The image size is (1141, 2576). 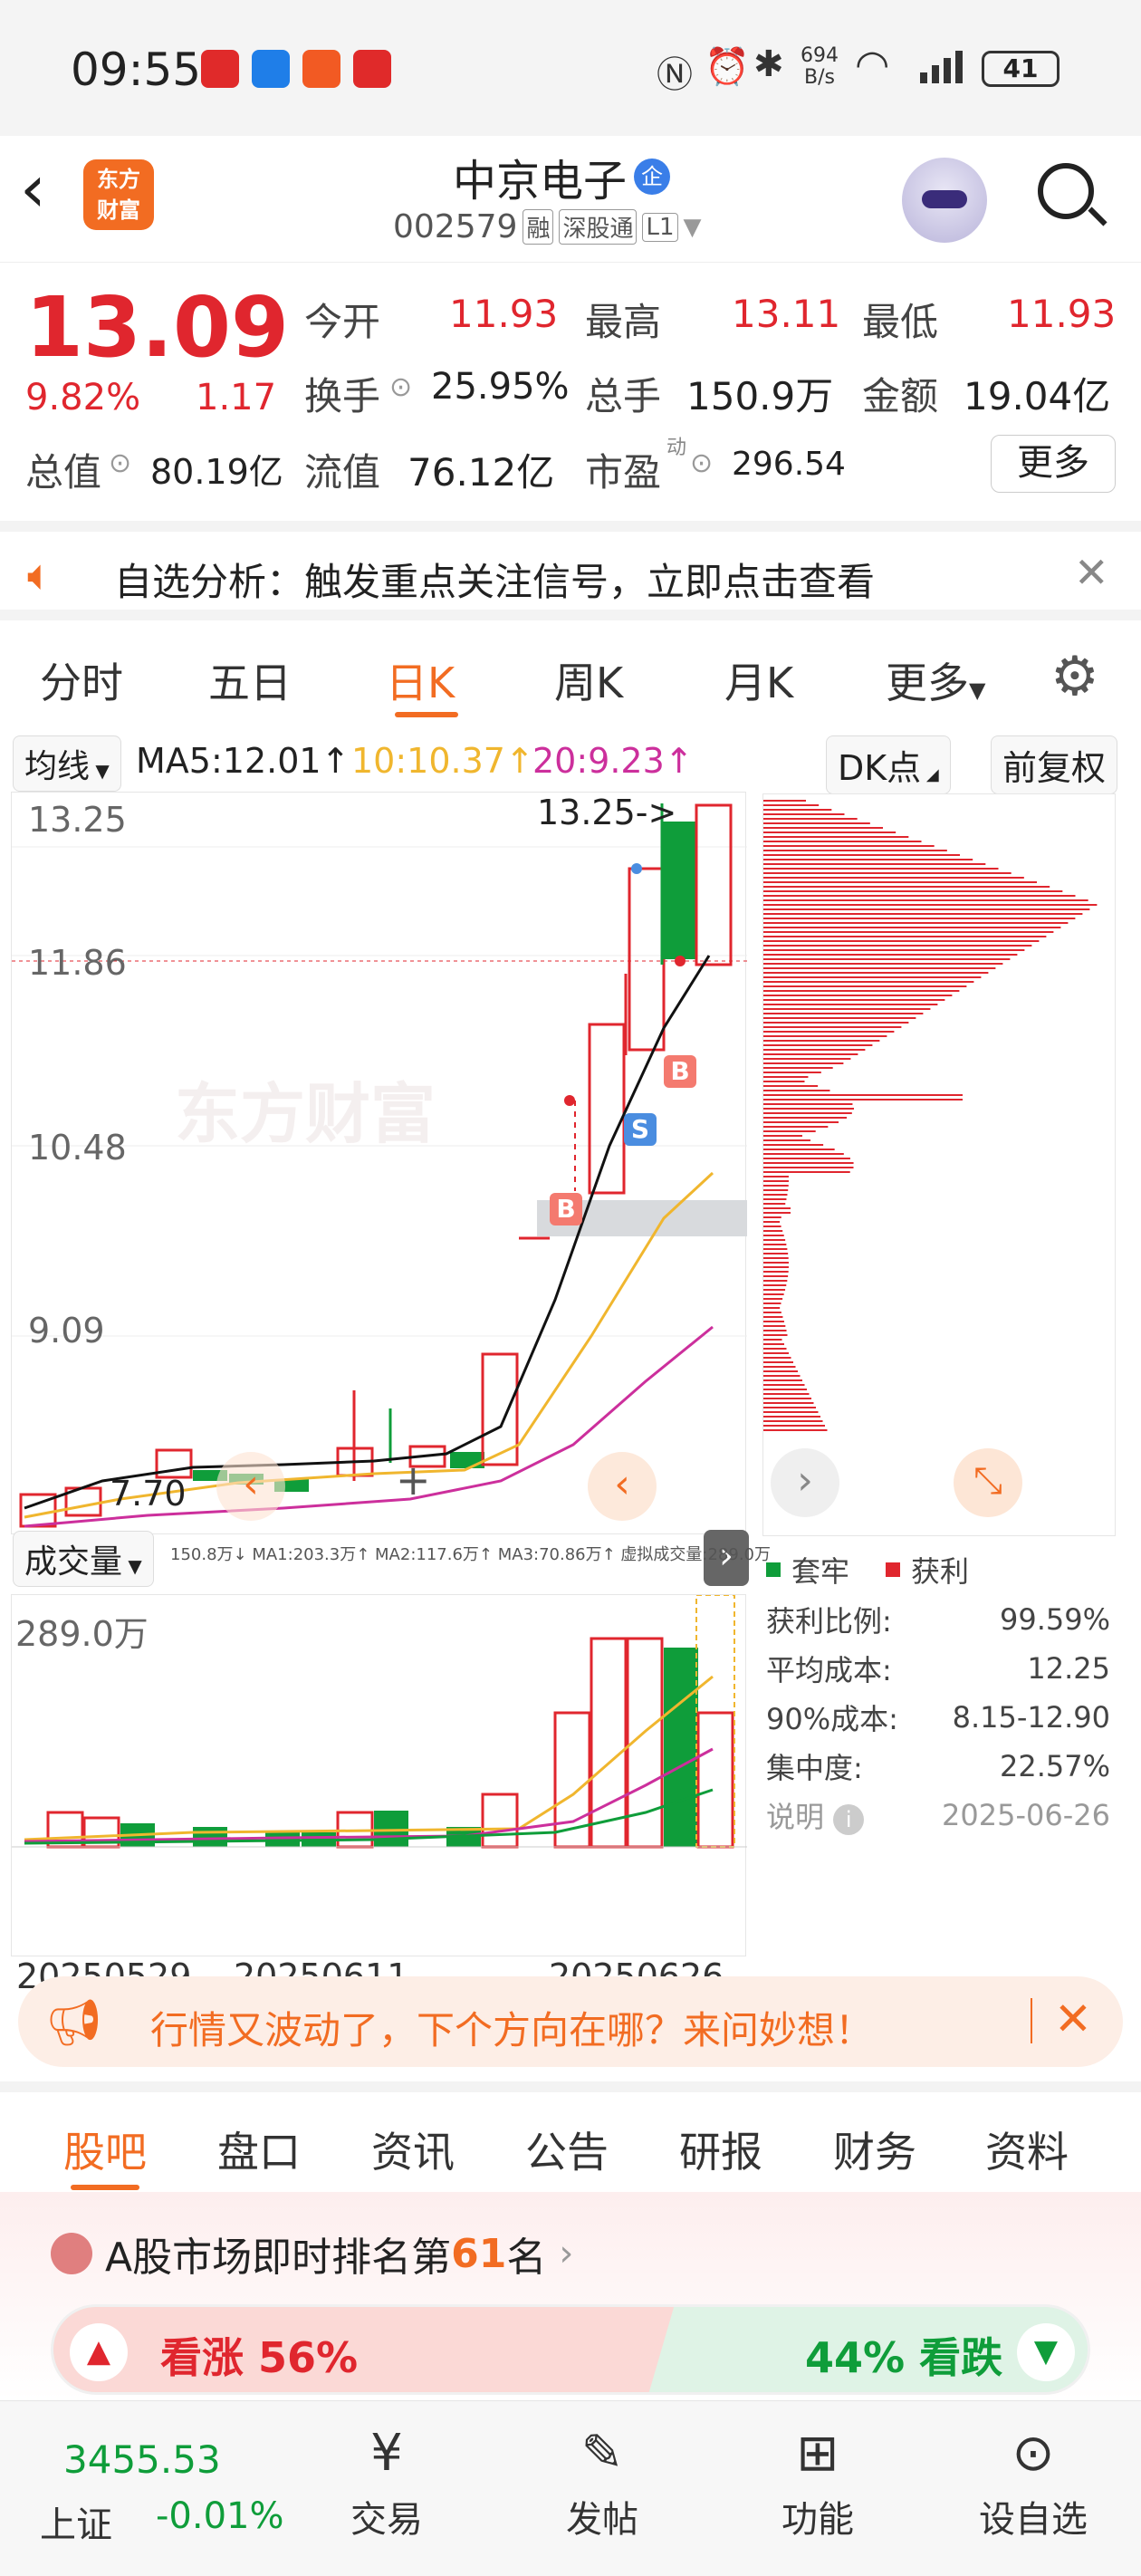 I want to click on tab-weekly-k: 周K, so click(x=588, y=680).